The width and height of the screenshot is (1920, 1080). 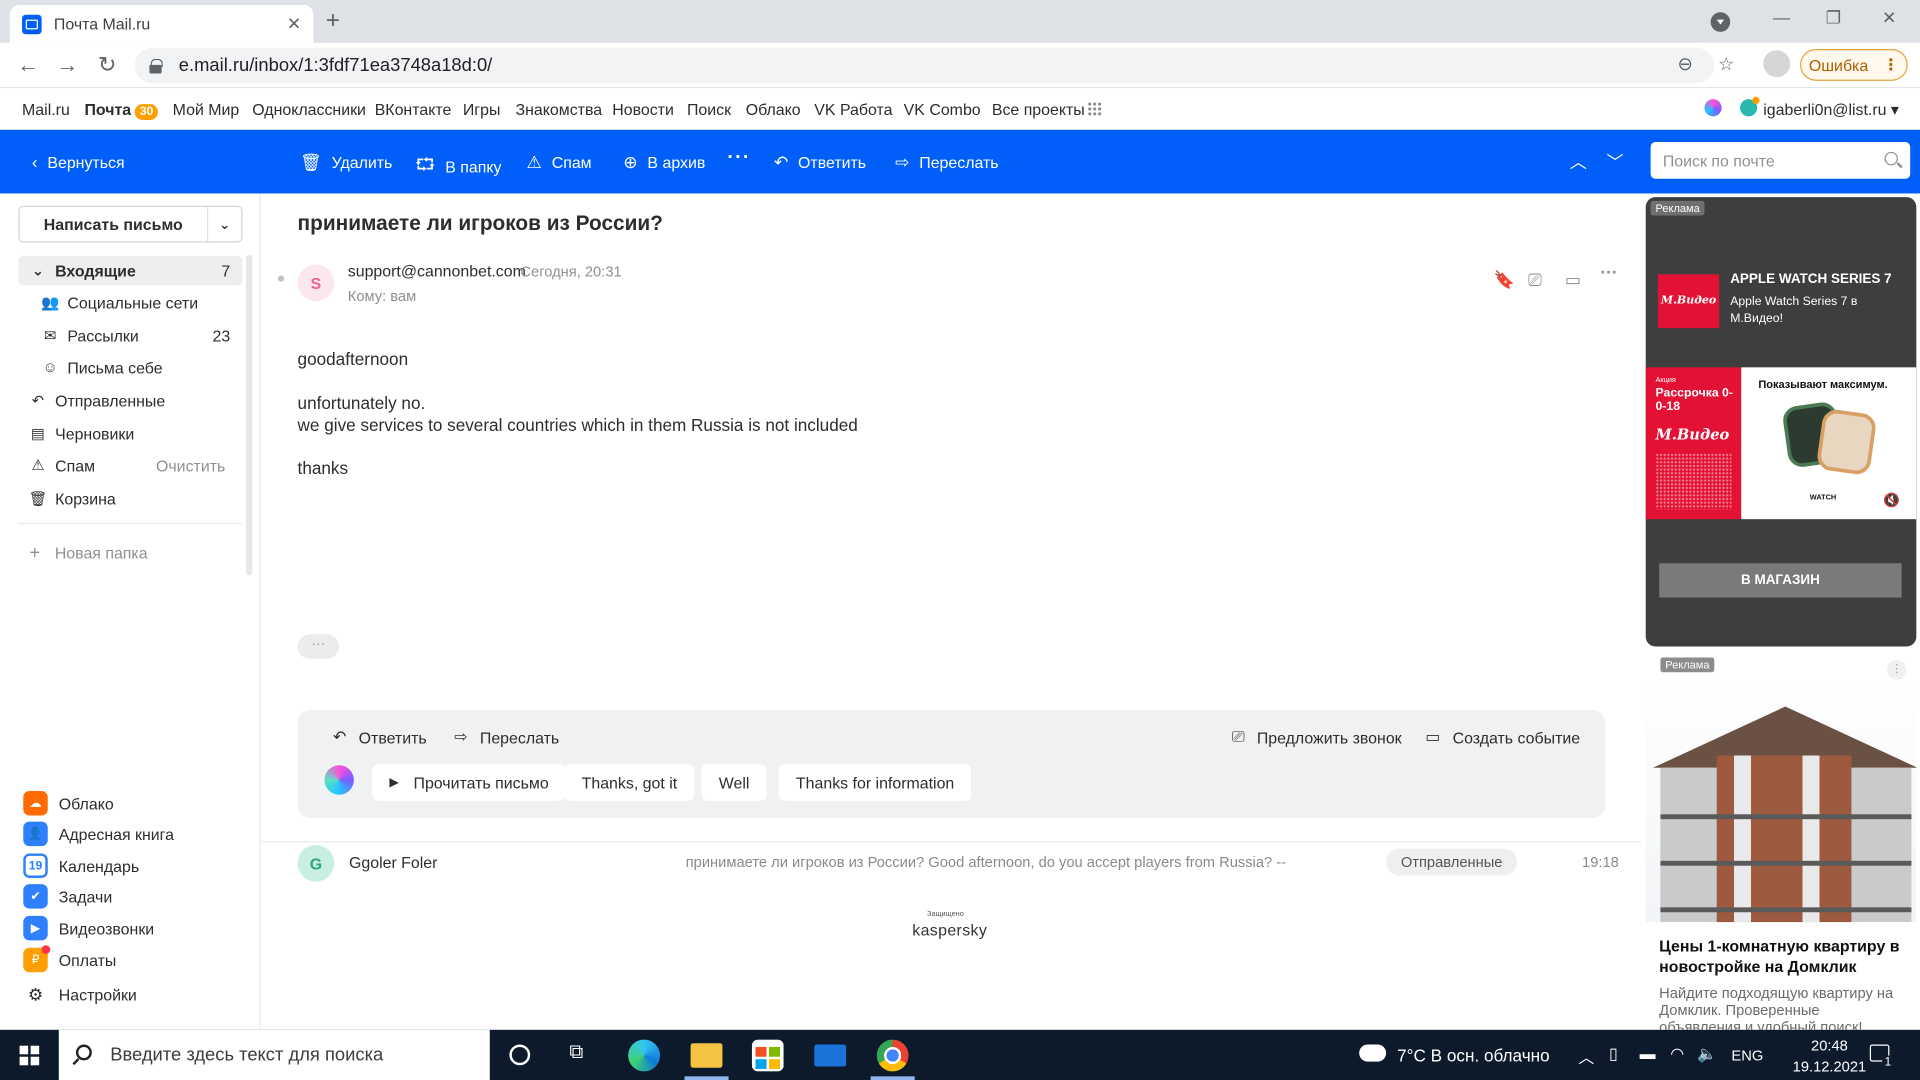 What do you see at coordinates (309, 109) in the screenshot?
I see `portal-link-ok: Одноклассники` at bounding box center [309, 109].